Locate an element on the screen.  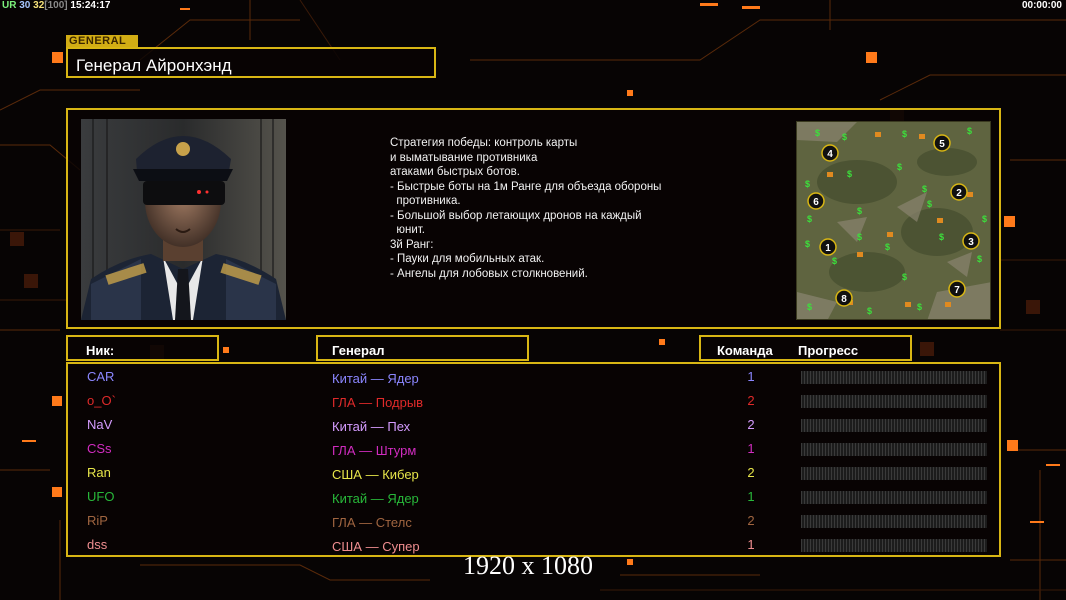
player-general: ГЛА — Стелс is located at coordinates (372, 522).